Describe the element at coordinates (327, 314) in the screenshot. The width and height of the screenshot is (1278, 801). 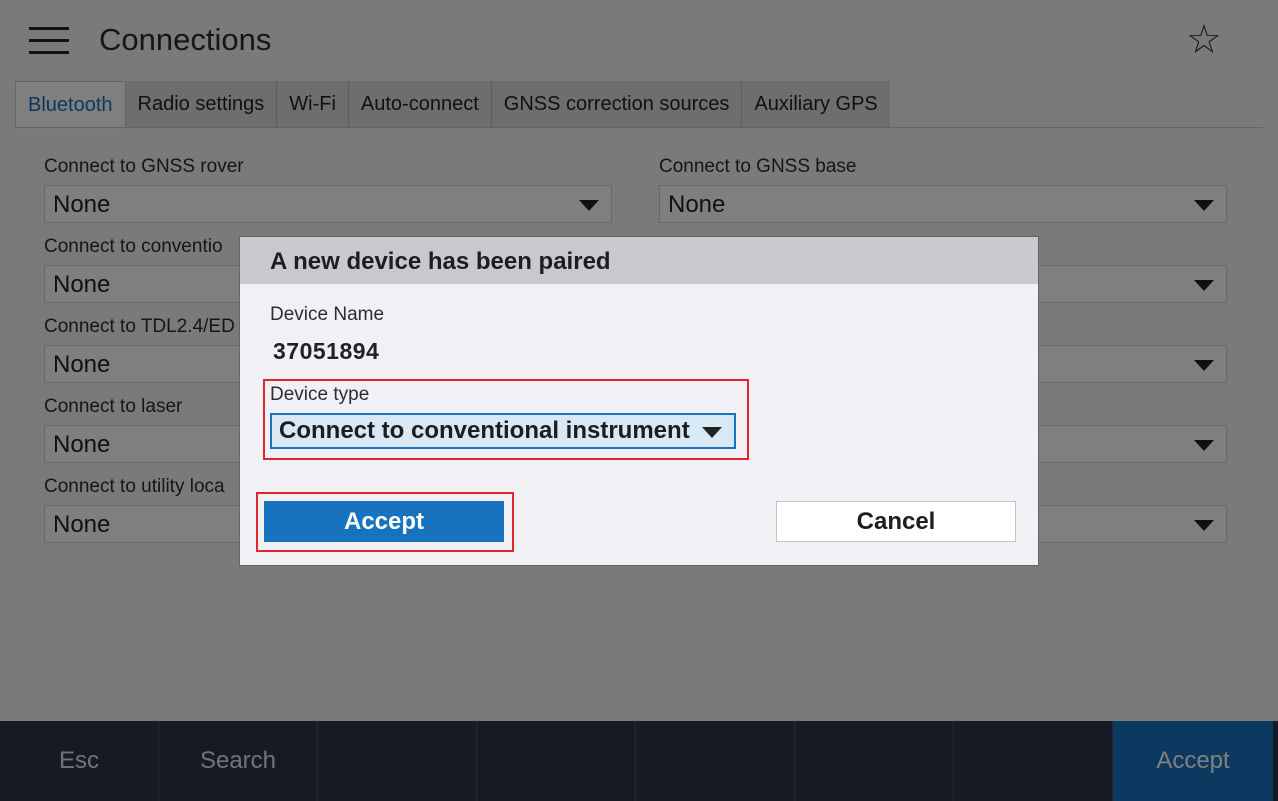
I see `device-name-label: Device Name` at that location.